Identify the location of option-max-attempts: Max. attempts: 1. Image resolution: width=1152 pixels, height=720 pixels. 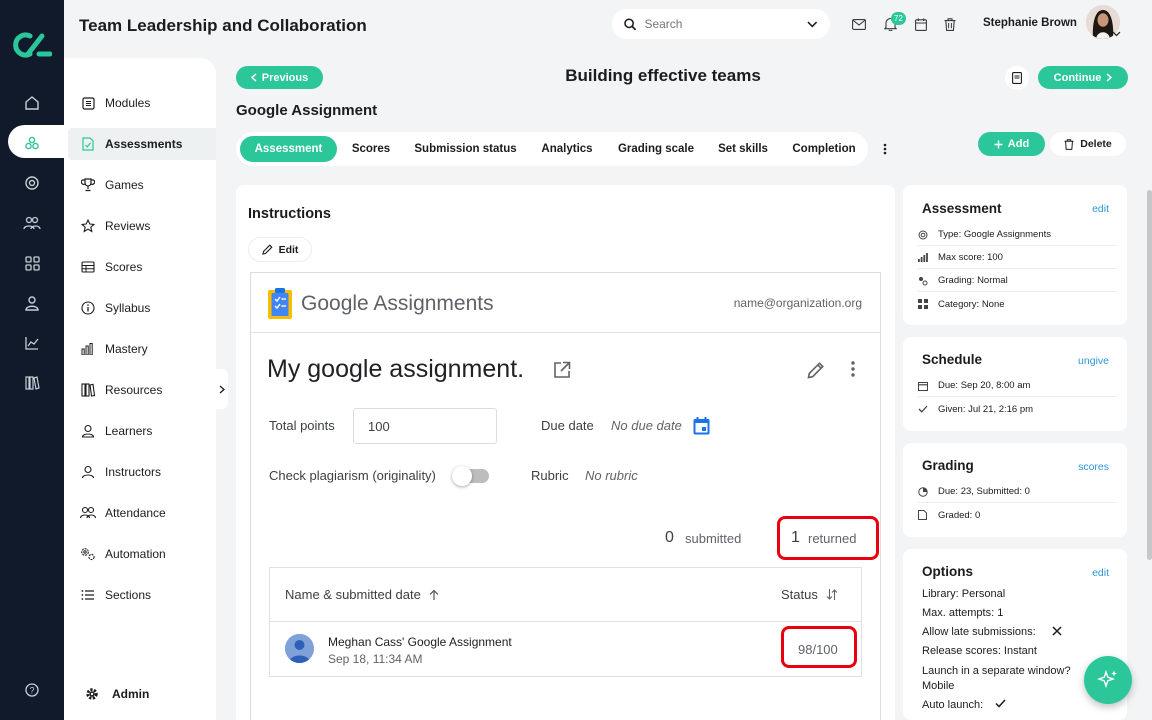
(963, 613).